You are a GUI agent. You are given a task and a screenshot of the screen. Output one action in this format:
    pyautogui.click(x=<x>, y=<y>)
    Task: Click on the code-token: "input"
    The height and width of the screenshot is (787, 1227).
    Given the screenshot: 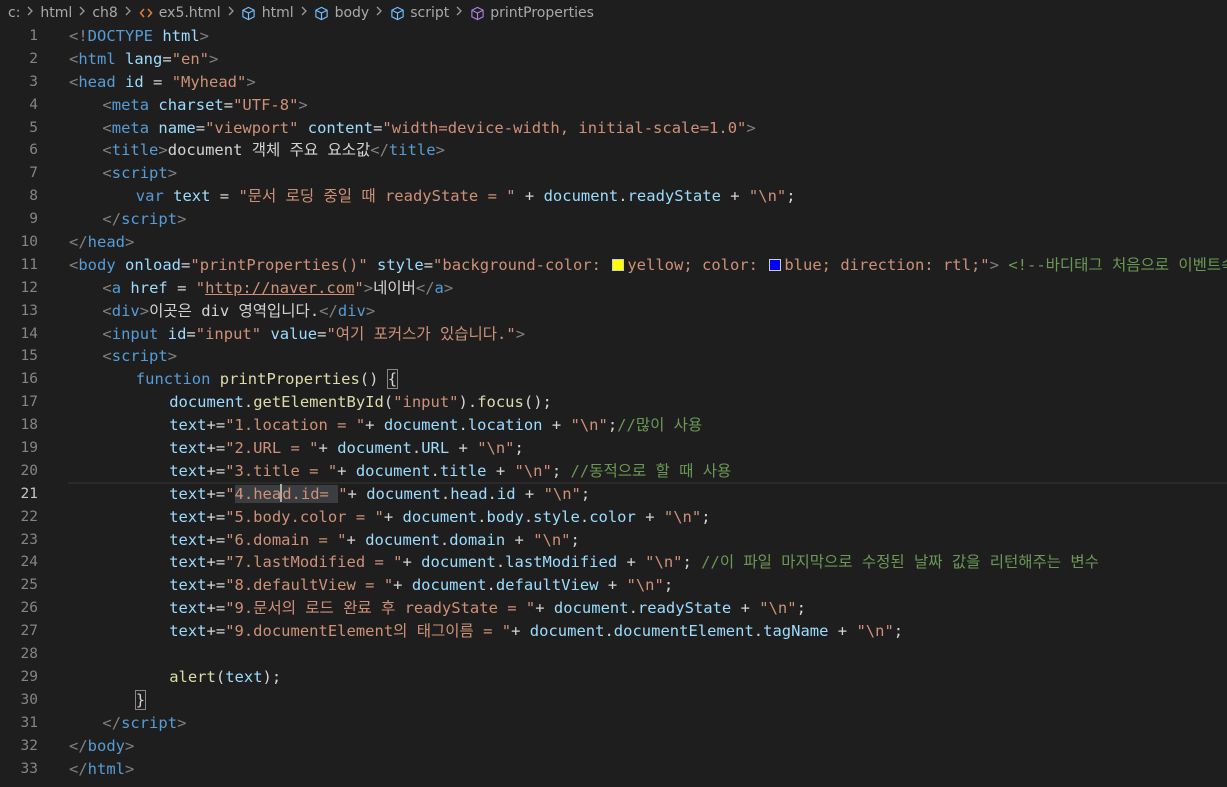 What is the action you would take?
    pyautogui.click(x=228, y=333)
    